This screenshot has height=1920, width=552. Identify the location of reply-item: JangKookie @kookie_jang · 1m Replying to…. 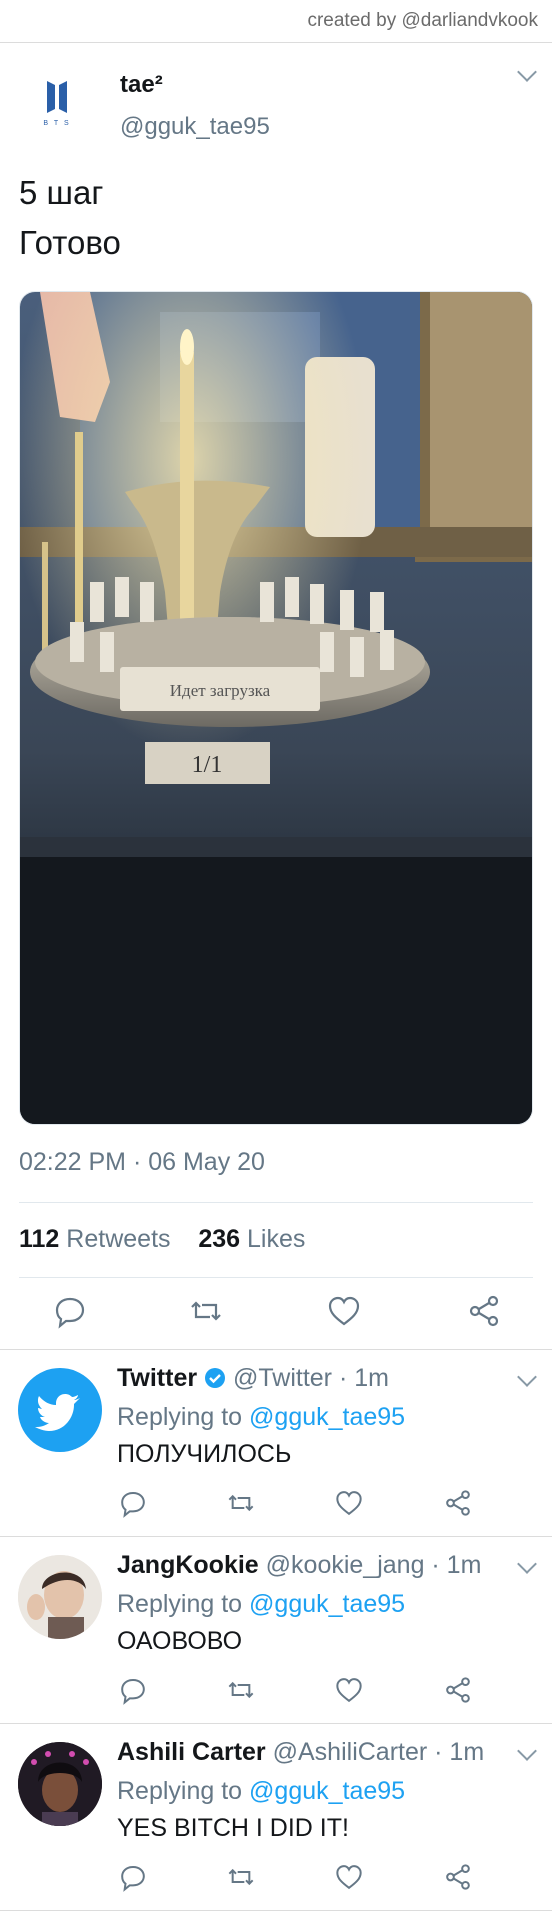
(276, 1630).